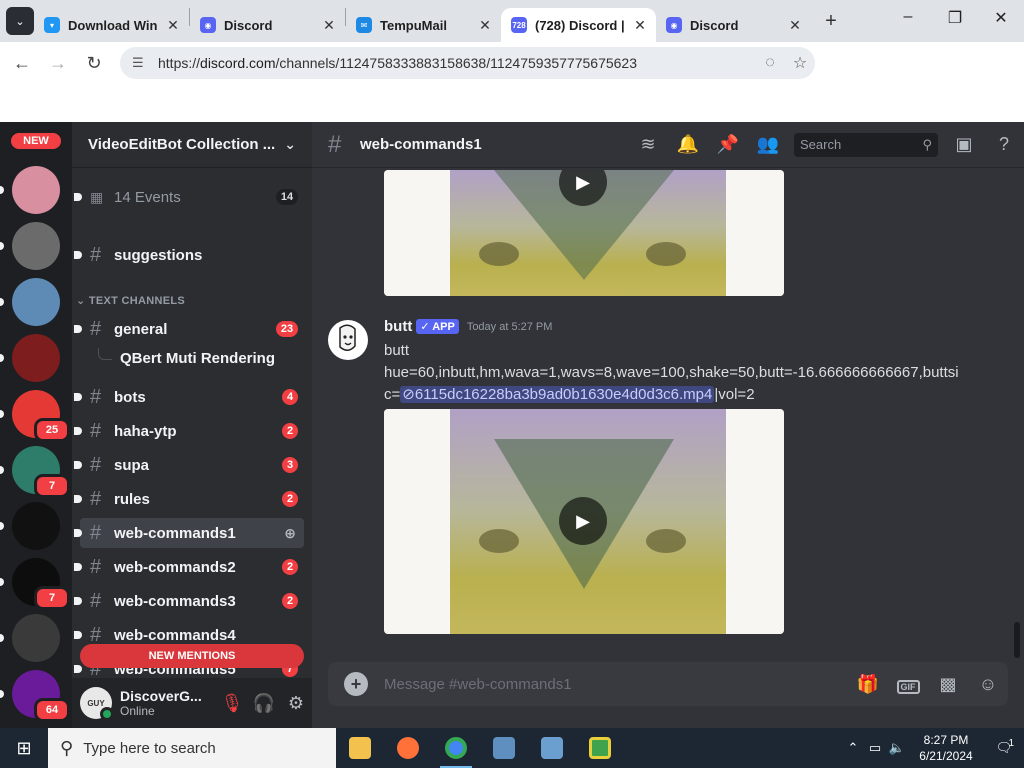  Describe the element at coordinates (946, 748) in the screenshot. I see `clock: 8:27 PM 6/21/2024` at that location.